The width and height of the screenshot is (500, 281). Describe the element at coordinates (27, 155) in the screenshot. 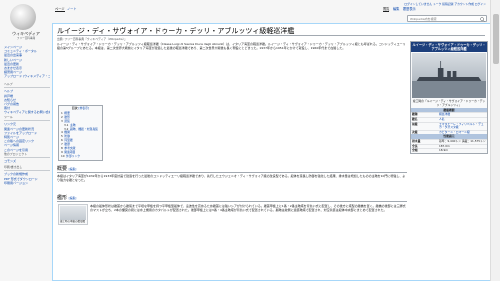

I see `nav-heading: 他のプロジェクト` at that location.